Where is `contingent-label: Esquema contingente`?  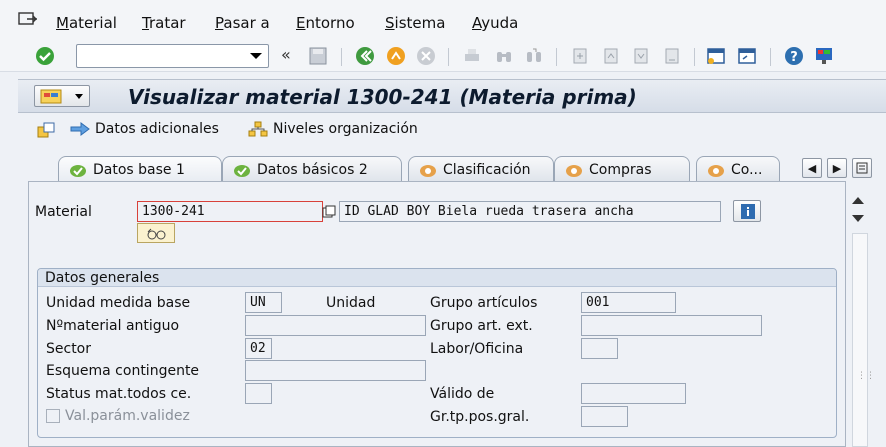 contingent-label: Esquema contingente is located at coordinates (123, 371).